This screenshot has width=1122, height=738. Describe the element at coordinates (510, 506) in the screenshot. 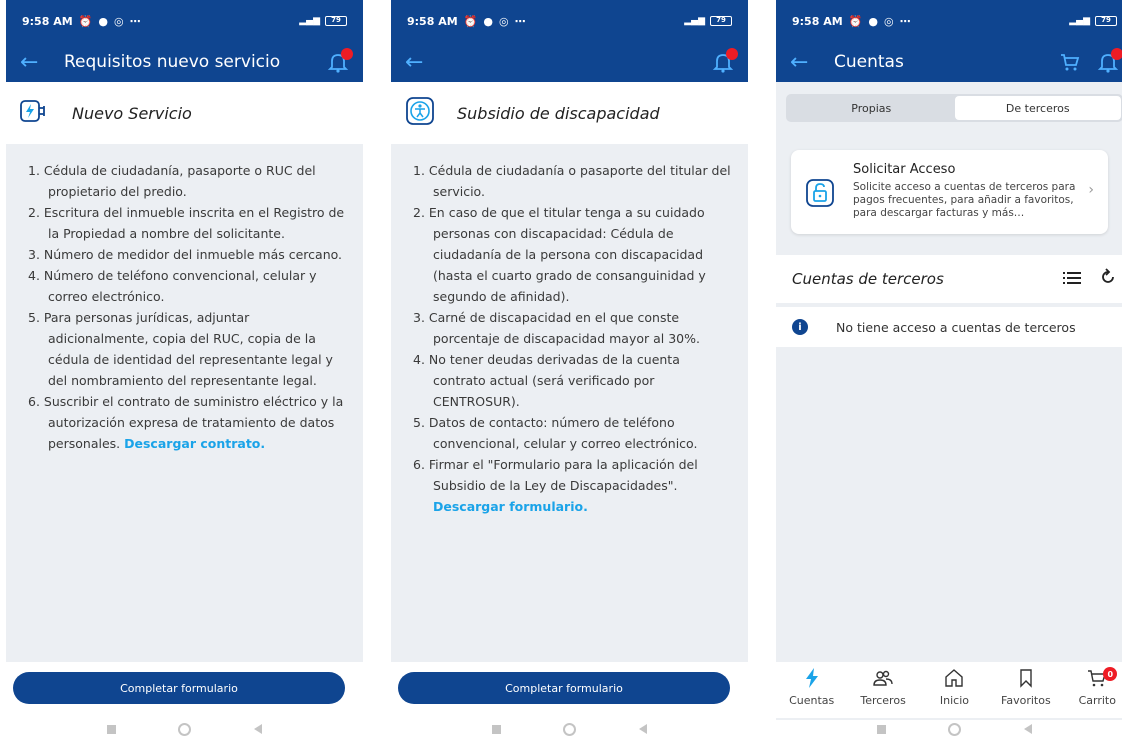

I see `download-form-link: Descargar formulario.` at that location.